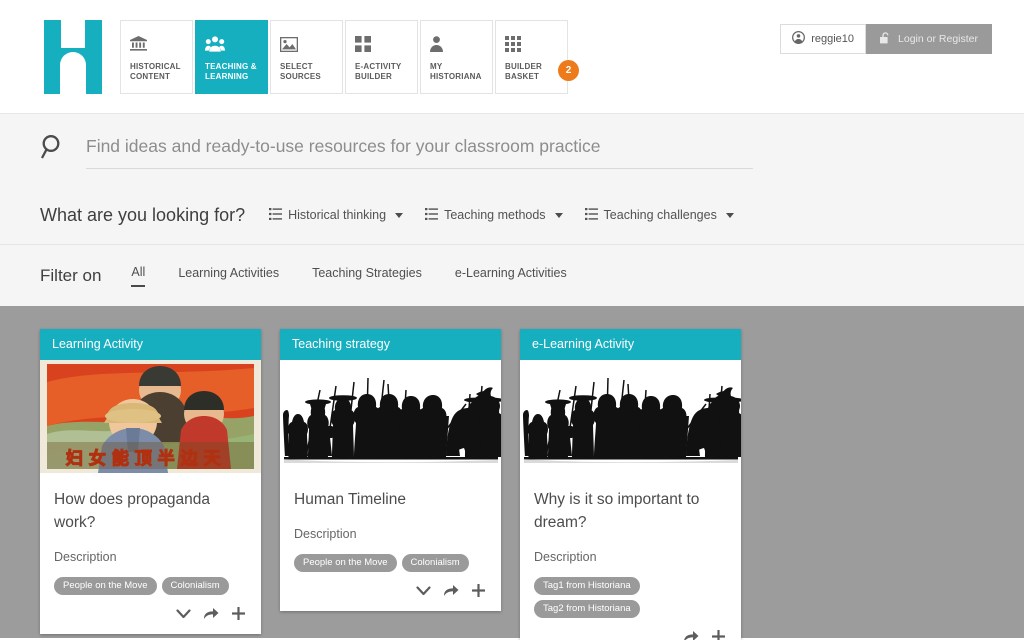  I want to click on login-or-register-button: Login or Register, so click(929, 39).